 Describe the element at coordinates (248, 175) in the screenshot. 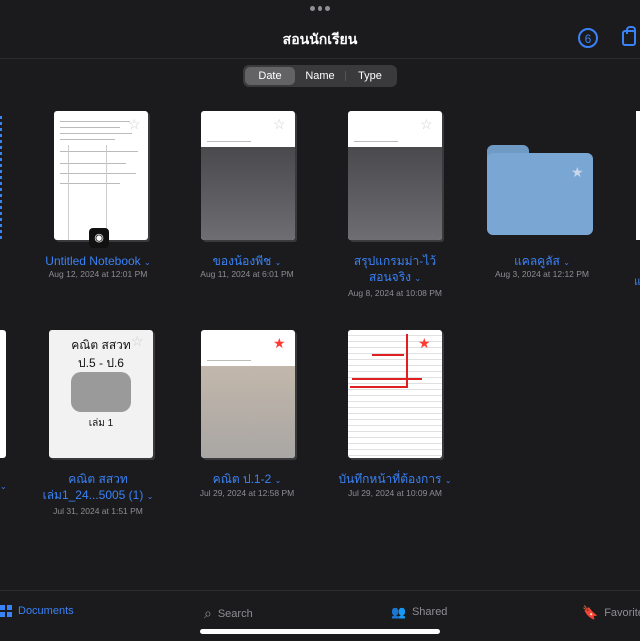

I see `document-thumbnail-item-2: ☆` at that location.